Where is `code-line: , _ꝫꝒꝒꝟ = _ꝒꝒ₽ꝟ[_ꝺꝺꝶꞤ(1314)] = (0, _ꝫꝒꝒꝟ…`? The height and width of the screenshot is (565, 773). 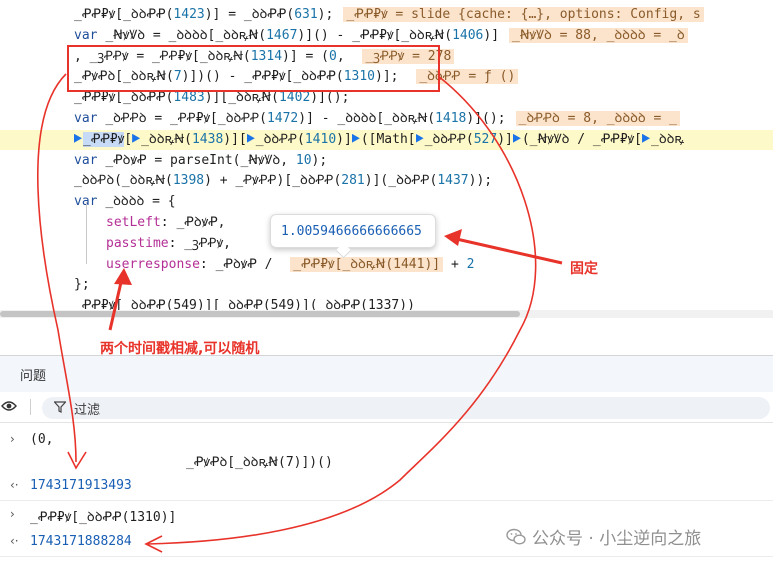
code-line: , _ꝫꝒꝒꝟ = _ꝒꝒ₽ꝟ[_ꝺꝺꝶꞤ(1314)] = (0, _ꝫꝒꝒꝟ… is located at coordinates (264, 57).